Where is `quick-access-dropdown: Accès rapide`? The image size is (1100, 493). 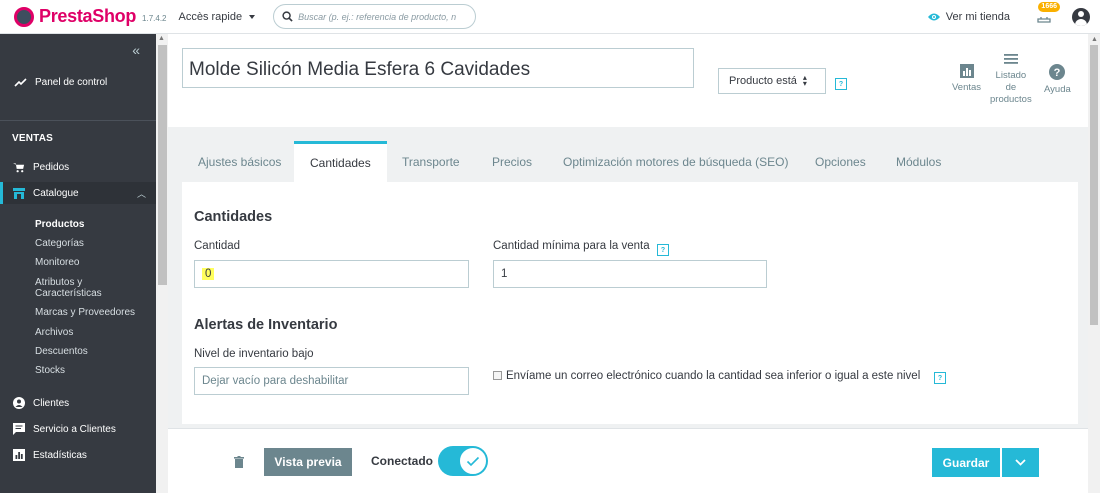
quick-access-dropdown: Accès rapide is located at coordinates (217, 17).